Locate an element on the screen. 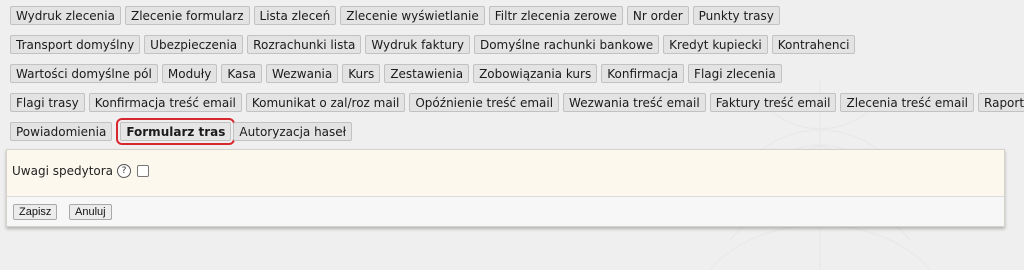  tab-konfirmacja: Konfirmacja is located at coordinates (643, 73).